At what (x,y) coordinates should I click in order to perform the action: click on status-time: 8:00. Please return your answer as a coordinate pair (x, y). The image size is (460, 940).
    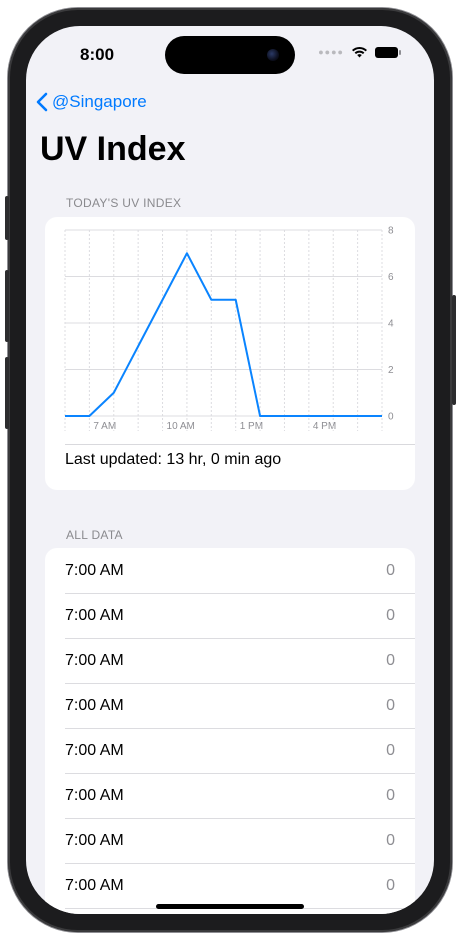
    Looking at the image, I should click on (97, 54).